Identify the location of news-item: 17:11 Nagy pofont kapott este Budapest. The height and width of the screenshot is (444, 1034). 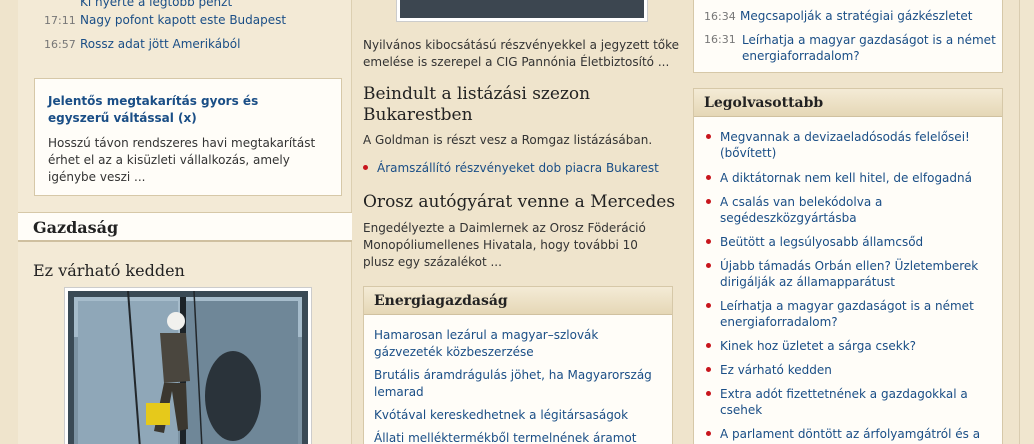
(165, 20).